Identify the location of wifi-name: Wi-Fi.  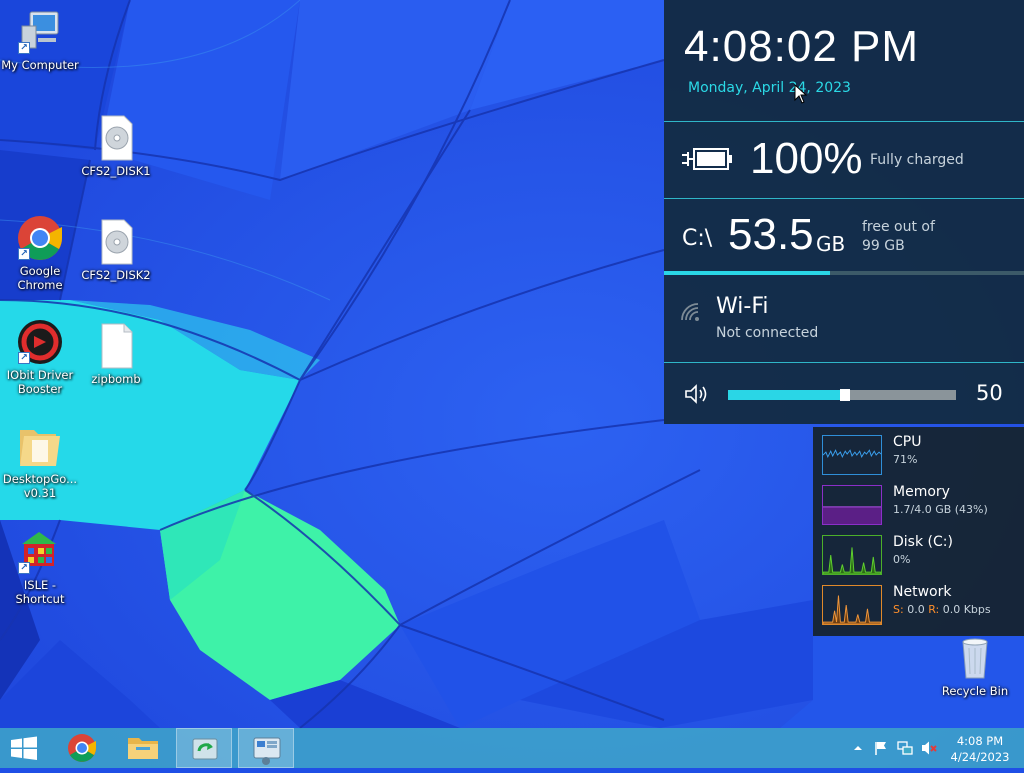
(742, 306).